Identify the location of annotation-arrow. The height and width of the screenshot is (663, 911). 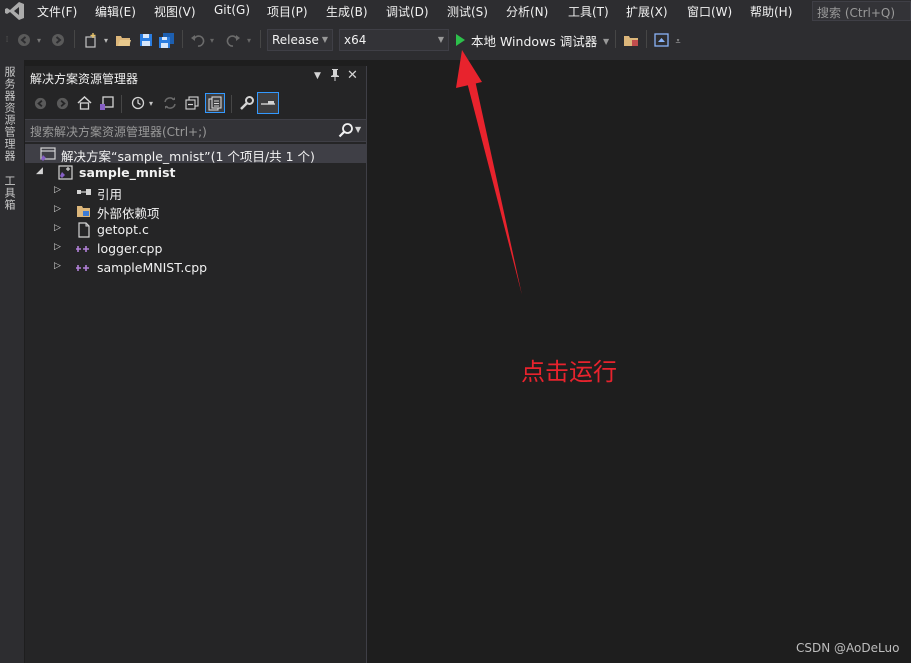
(489, 172).